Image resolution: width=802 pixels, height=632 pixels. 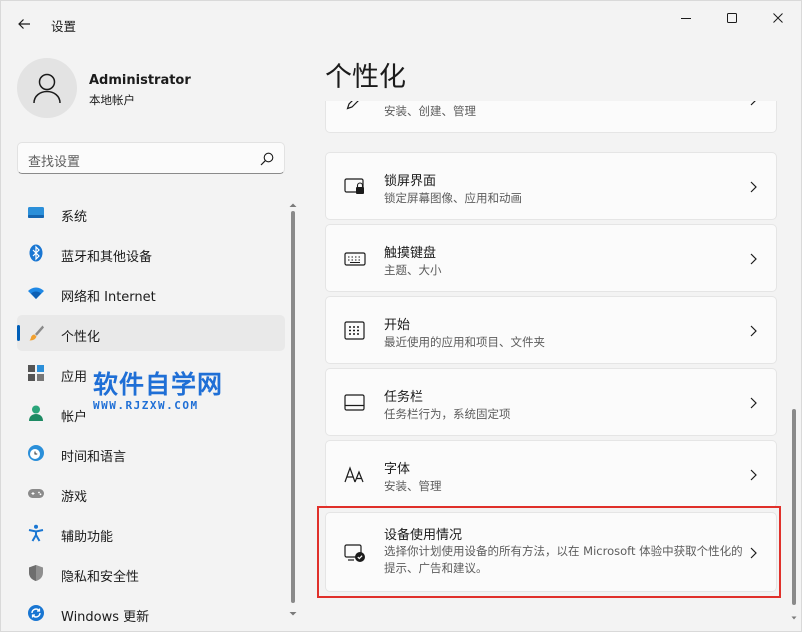 I want to click on card-desc: 最近使用的应用和项目、文件夹, so click(x=464, y=342).